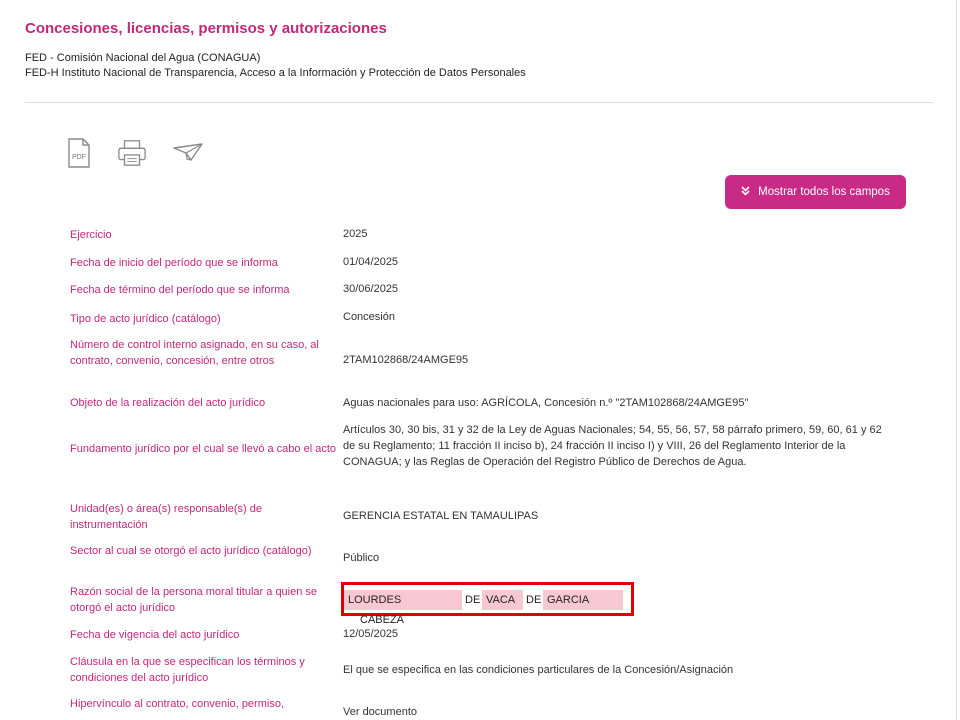 The image size is (960, 720). What do you see at coordinates (355, 234) in the screenshot?
I see `field-value-ejercicio: 2025` at bounding box center [355, 234].